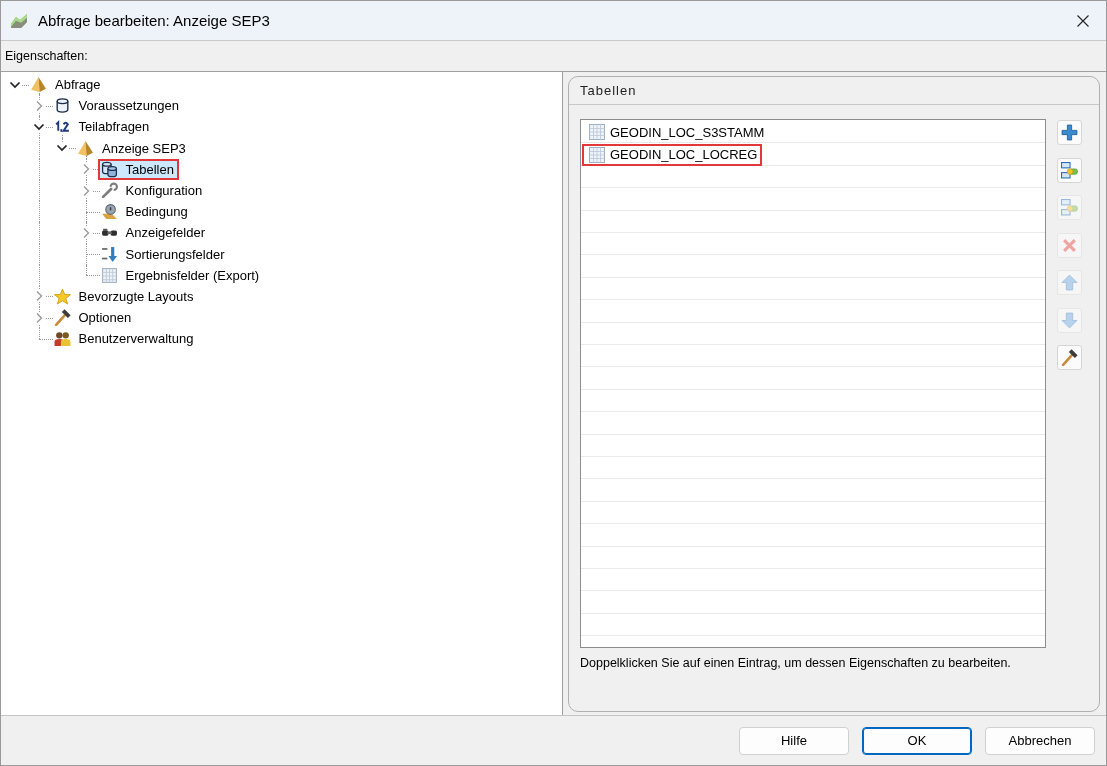 The width and height of the screenshot is (1107, 766). Describe the element at coordinates (46, 56) in the screenshot. I see `properties-label: Eigenschaften:` at that location.